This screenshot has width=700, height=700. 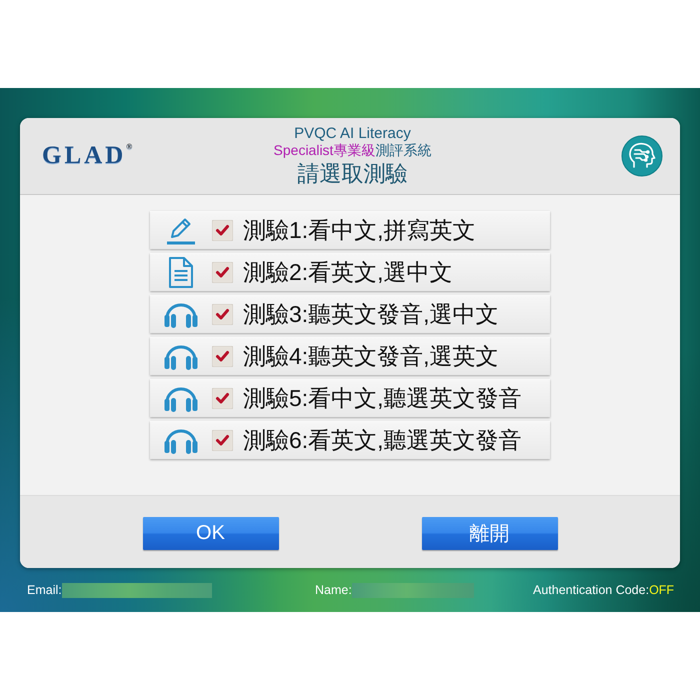 I want to click on test-option-row: 測驗2:看英文,選中文, so click(x=350, y=272).